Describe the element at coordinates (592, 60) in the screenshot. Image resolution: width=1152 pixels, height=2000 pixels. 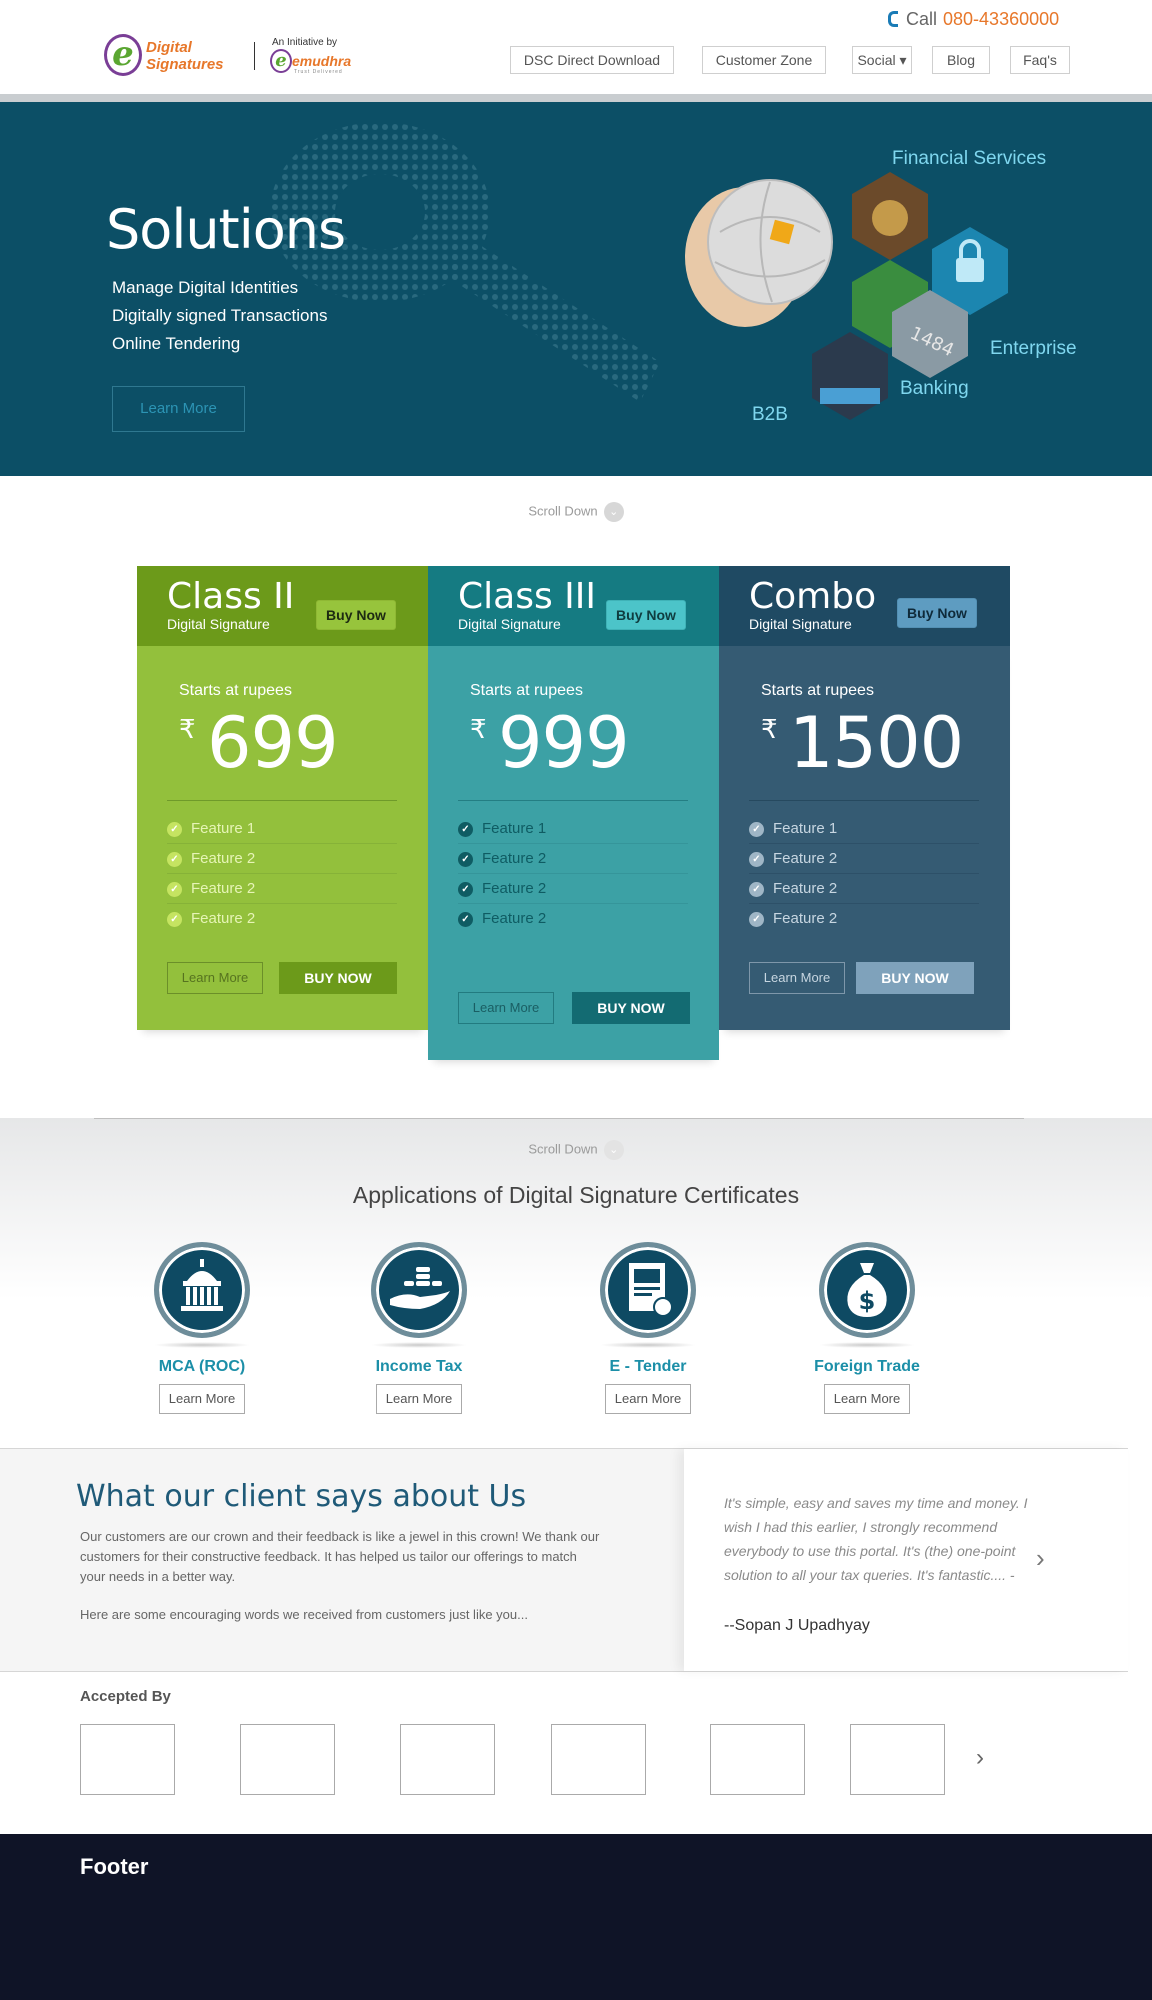
I see `nav-dsc-direct-download: DSC Direct Download` at that location.